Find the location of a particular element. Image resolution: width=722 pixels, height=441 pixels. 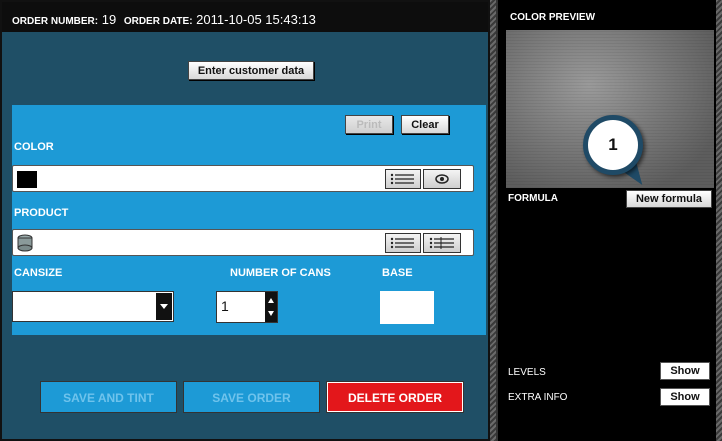

base-label: BASE is located at coordinates (397, 273).